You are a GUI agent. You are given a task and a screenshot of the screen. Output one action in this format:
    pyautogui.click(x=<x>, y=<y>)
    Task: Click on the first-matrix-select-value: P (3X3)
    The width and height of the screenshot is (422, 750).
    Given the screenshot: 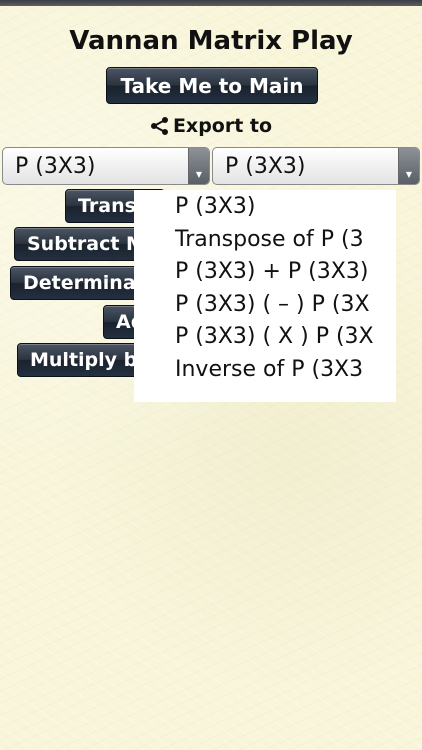 What is the action you would take?
    pyautogui.click(x=55, y=166)
    